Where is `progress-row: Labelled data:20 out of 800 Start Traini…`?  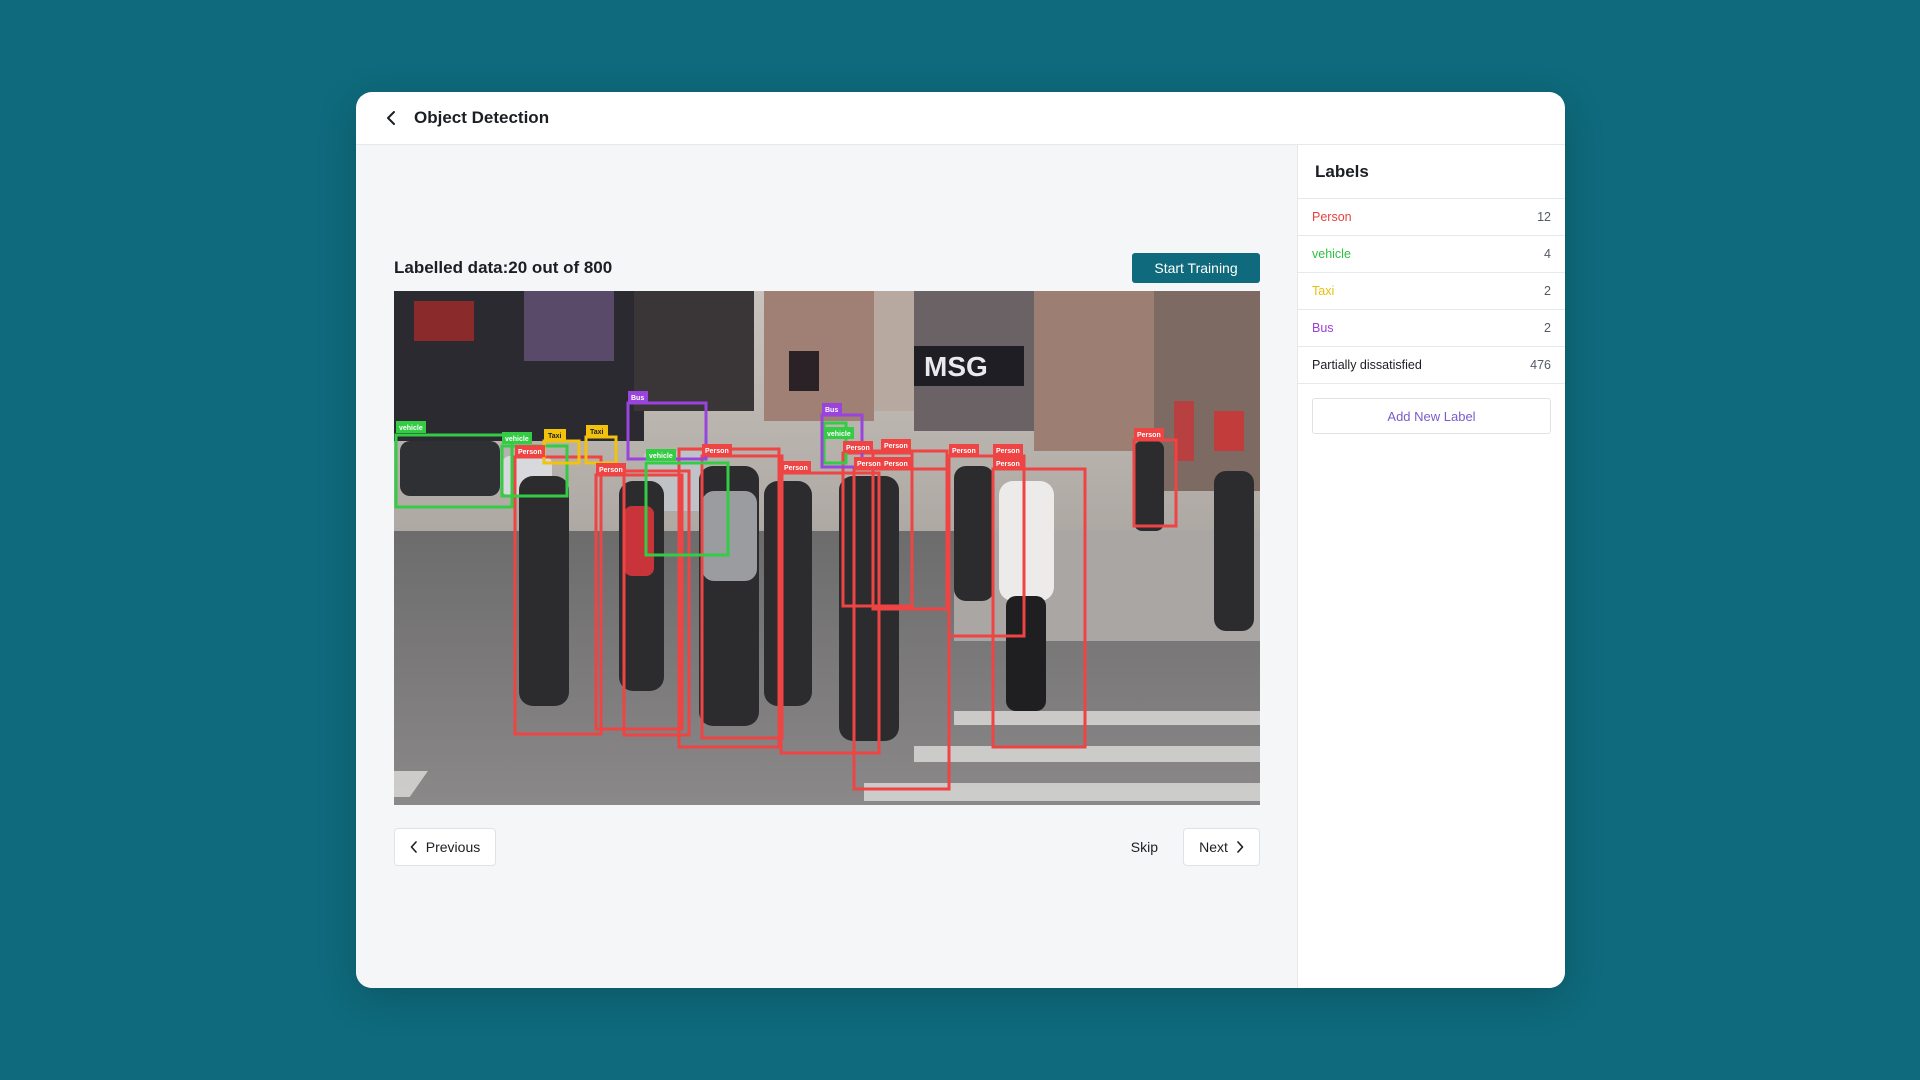
progress-row: Labelled data:20 out of 800 Start Traini… is located at coordinates (827, 268).